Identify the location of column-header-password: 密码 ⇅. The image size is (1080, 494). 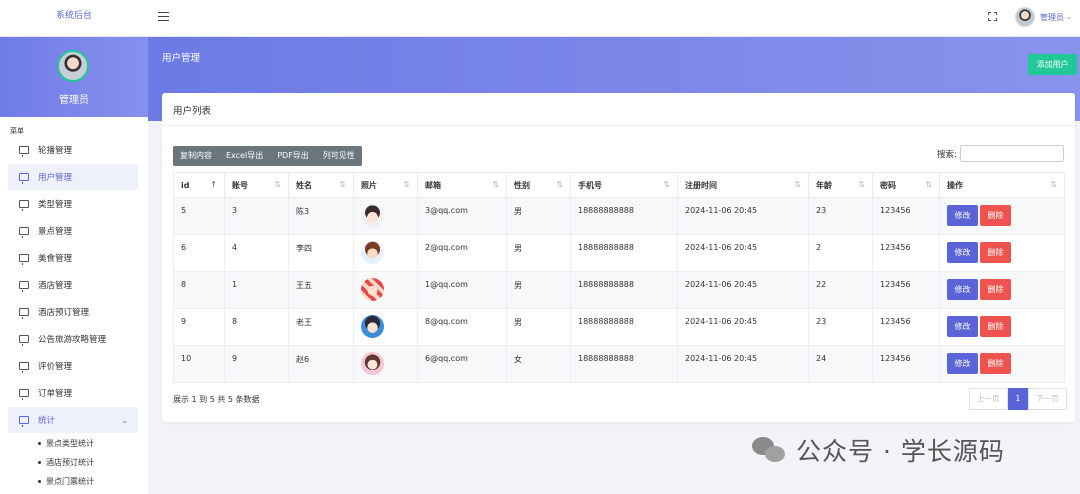
(906, 185).